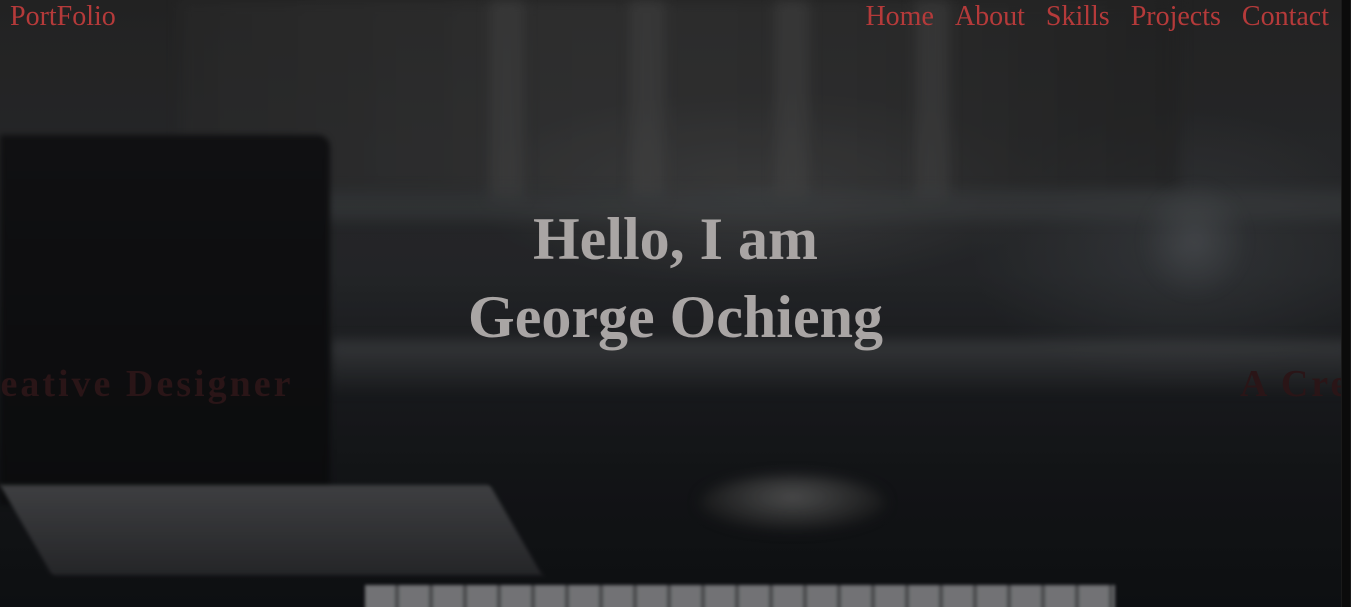  What do you see at coordinates (63, 17) in the screenshot?
I see `logo-link: PortFolio` at bounding box center [63, 17].